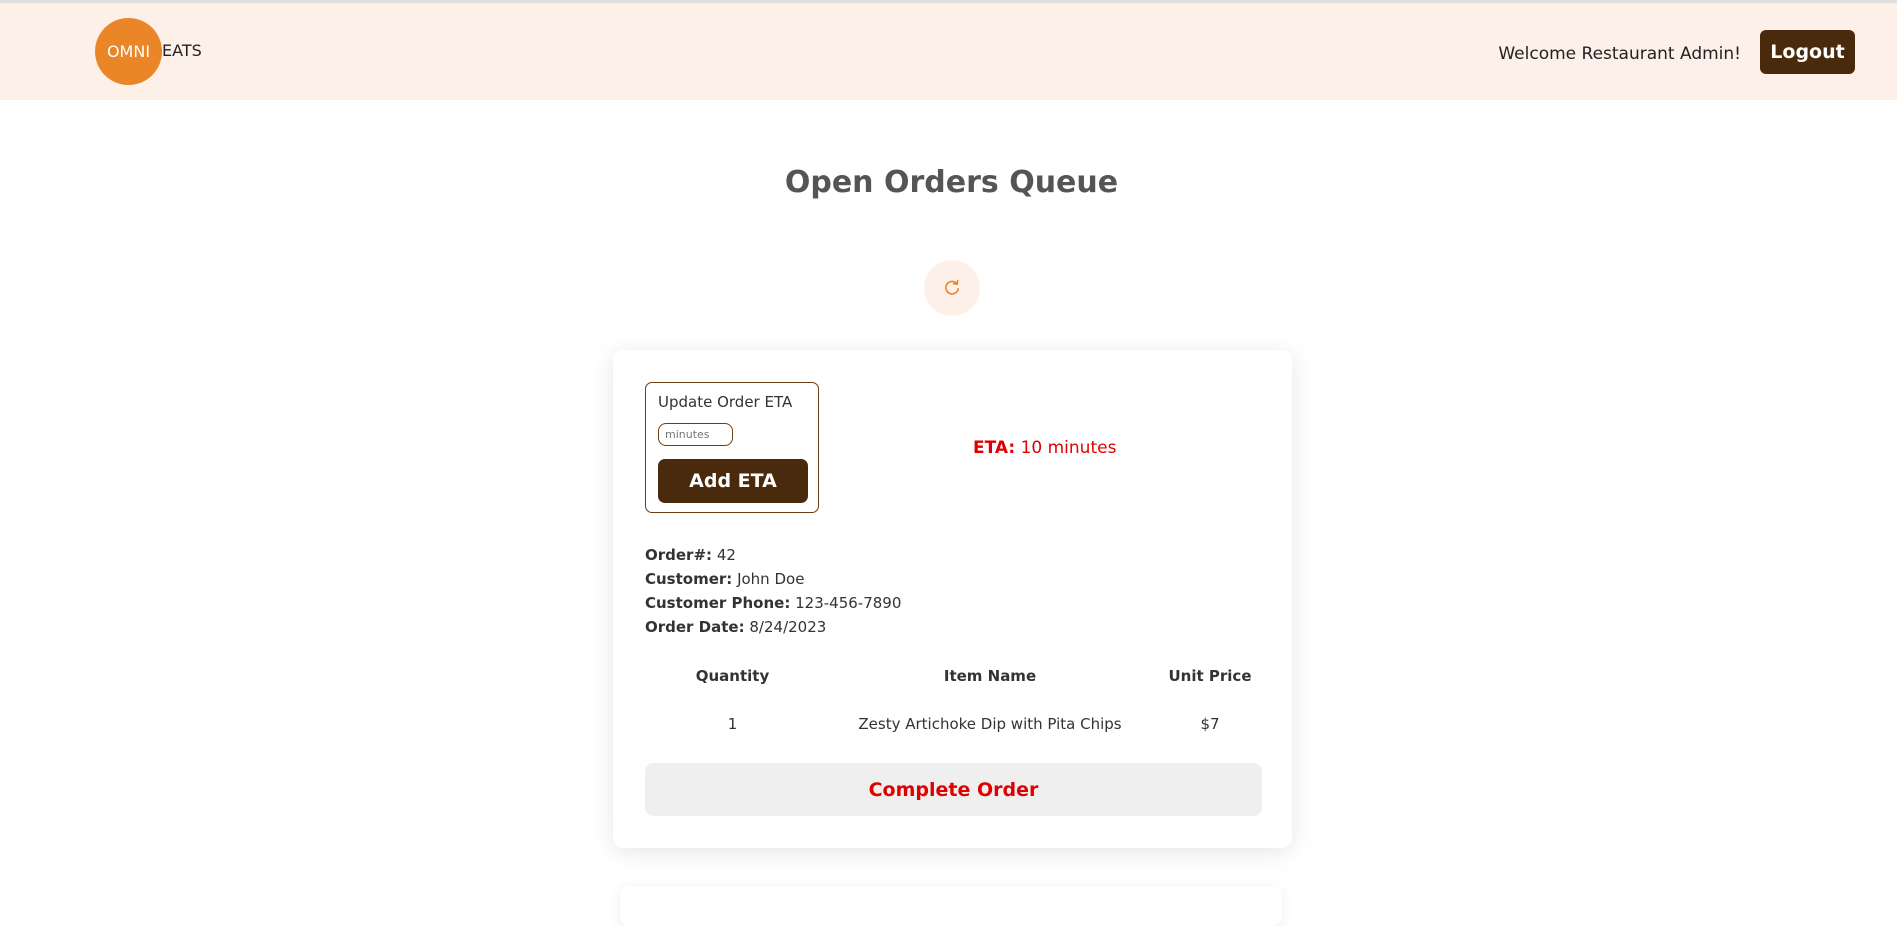 This screenshot has height=926, width=1897. What do you see at coordinates (725, 402) in the screenshot?
I see `eta-update-label: Update Order ETA` at bounding box center [725, 402].